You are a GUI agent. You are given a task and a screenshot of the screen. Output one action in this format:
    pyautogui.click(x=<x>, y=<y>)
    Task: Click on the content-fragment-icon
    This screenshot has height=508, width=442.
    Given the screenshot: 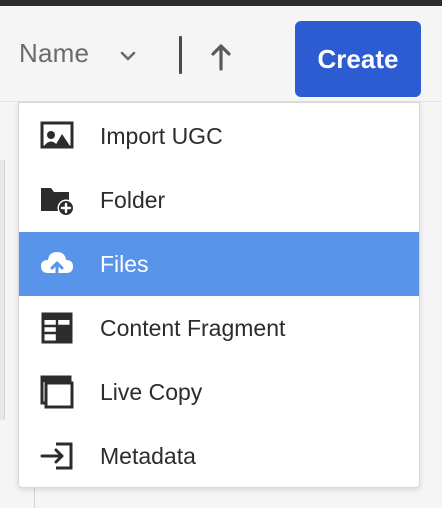 What is the action you would take?
    pyautogui.click(x=57, y=328)
    